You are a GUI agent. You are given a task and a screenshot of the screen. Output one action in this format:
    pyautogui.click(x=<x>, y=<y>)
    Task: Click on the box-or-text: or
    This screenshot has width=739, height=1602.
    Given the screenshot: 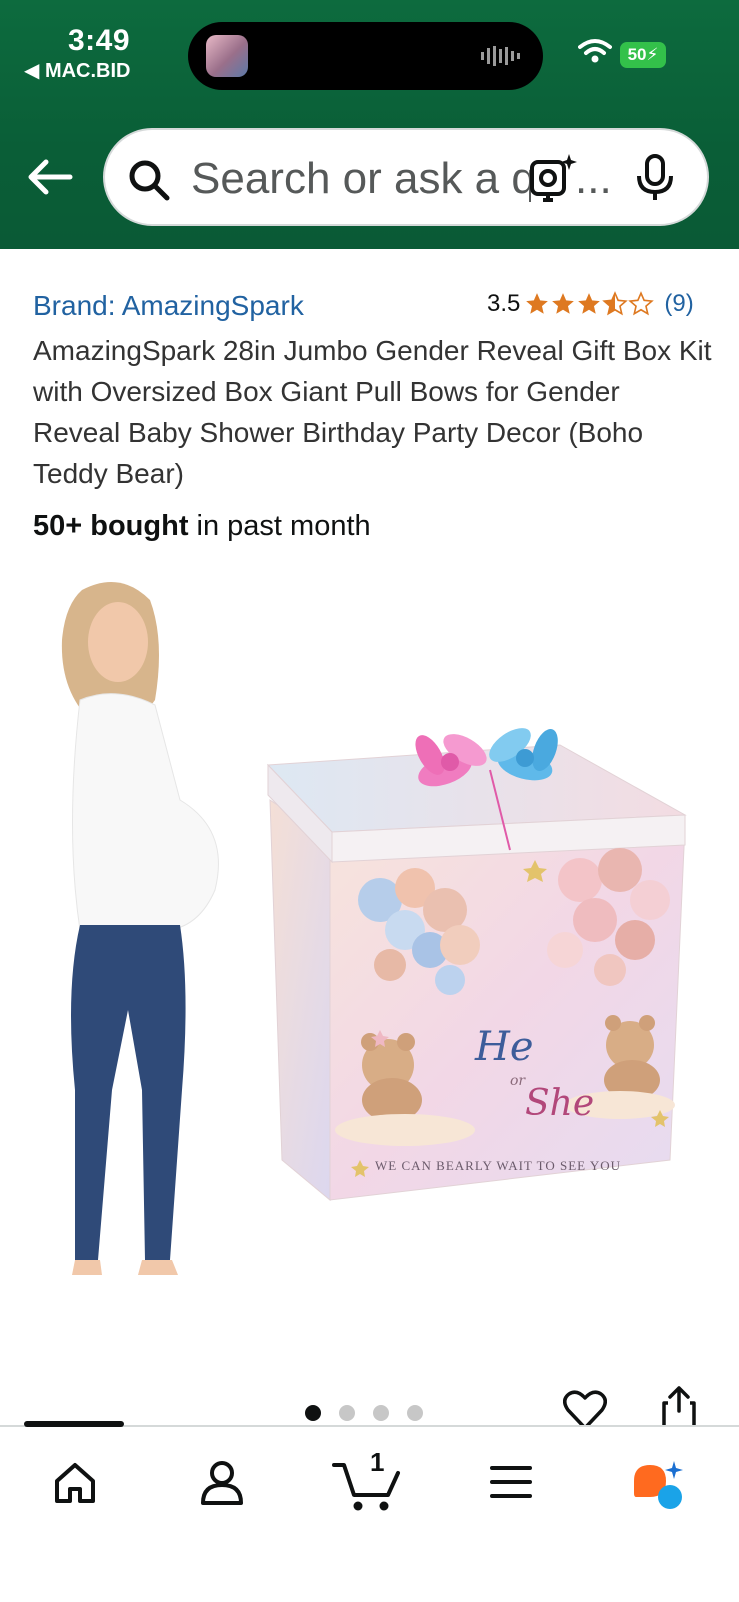 What is the action you would take?
    pyautogui.click(x=518, y=1081)
    